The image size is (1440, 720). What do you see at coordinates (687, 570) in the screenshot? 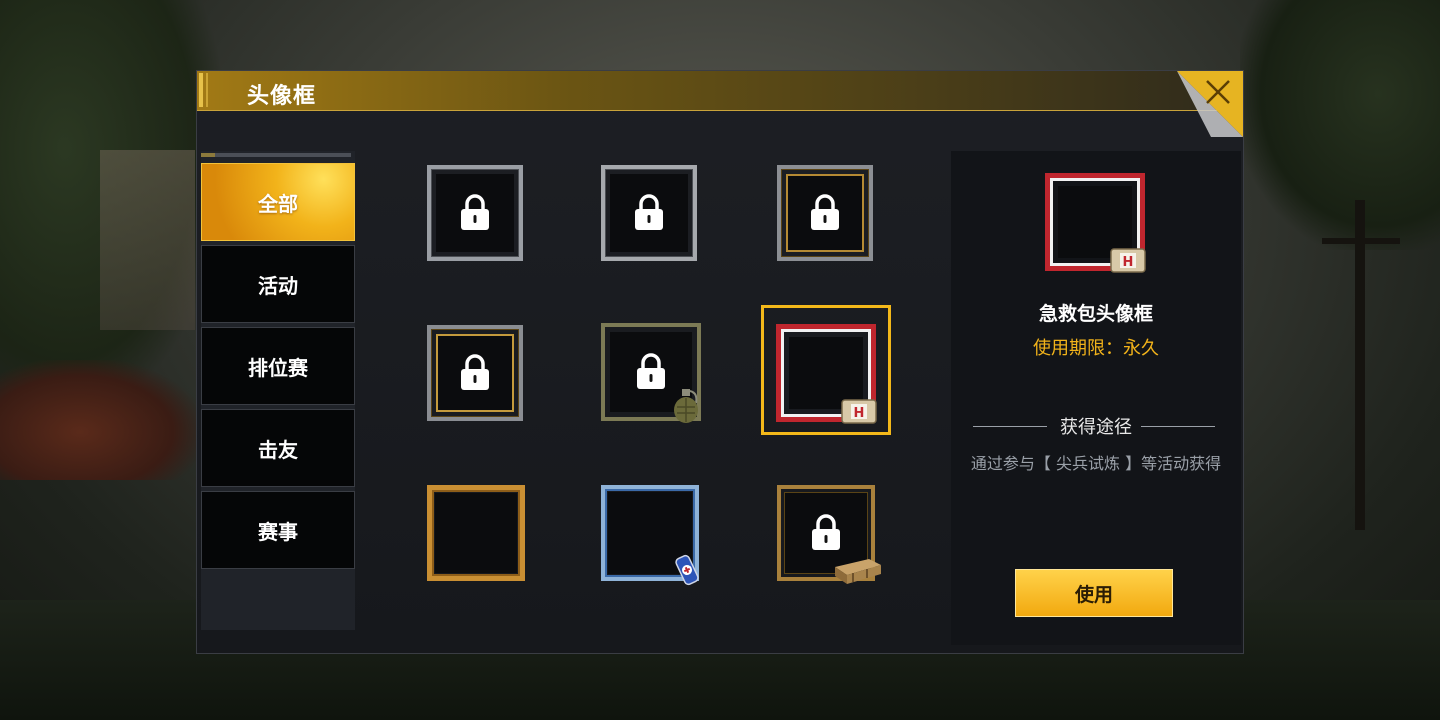
I see `energy-drink-icon` at bounding box center [687, 570].